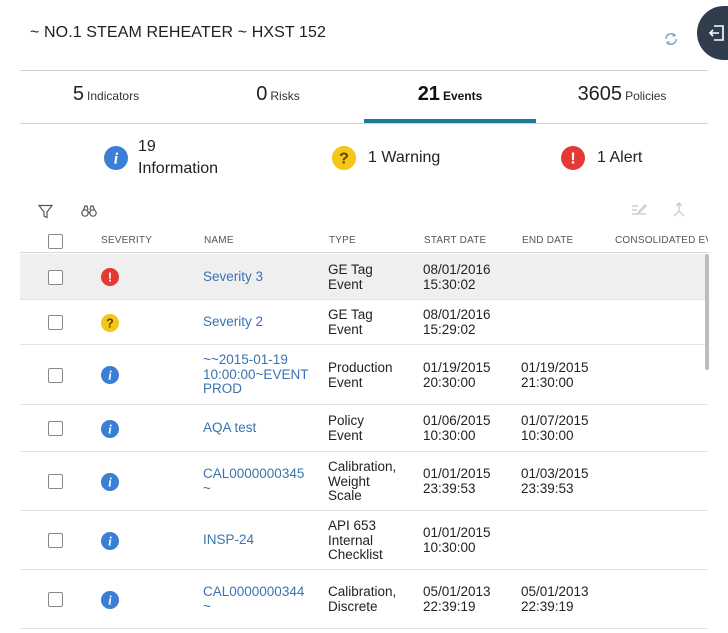  What do you see at coordinates (555, 599) in the screenshot?
I see `end-date: 05/01/2013 22:39:19` at bounding box center [555, 599].